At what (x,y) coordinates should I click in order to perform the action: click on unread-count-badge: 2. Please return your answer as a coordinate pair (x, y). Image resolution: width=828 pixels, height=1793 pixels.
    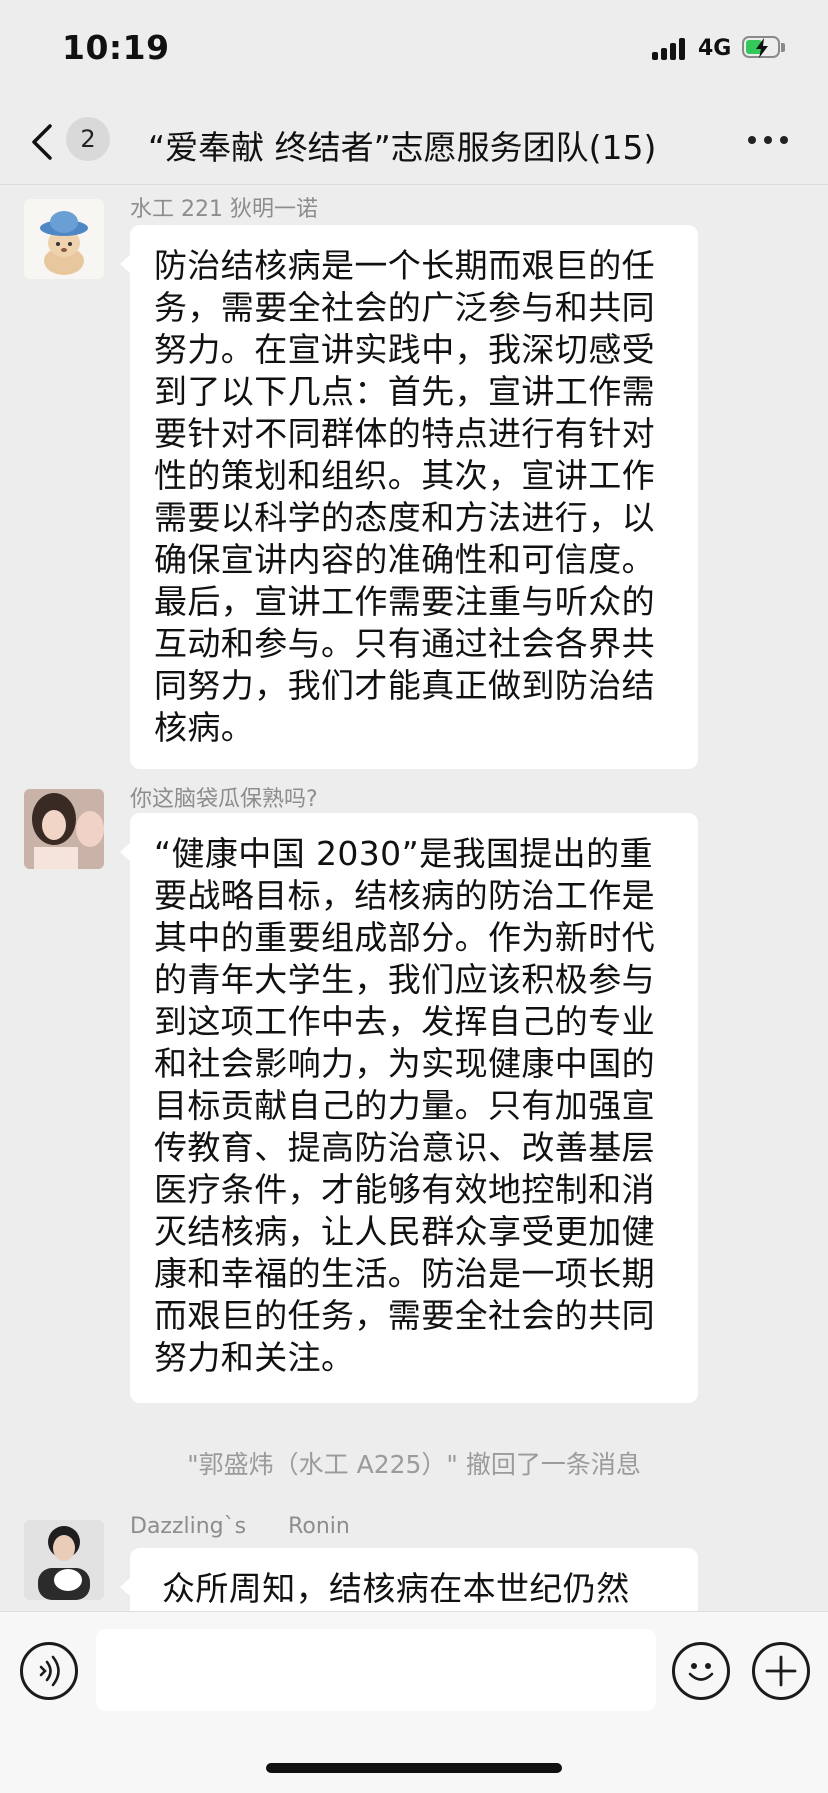
    Looking at the image, I should click on (88, 139).